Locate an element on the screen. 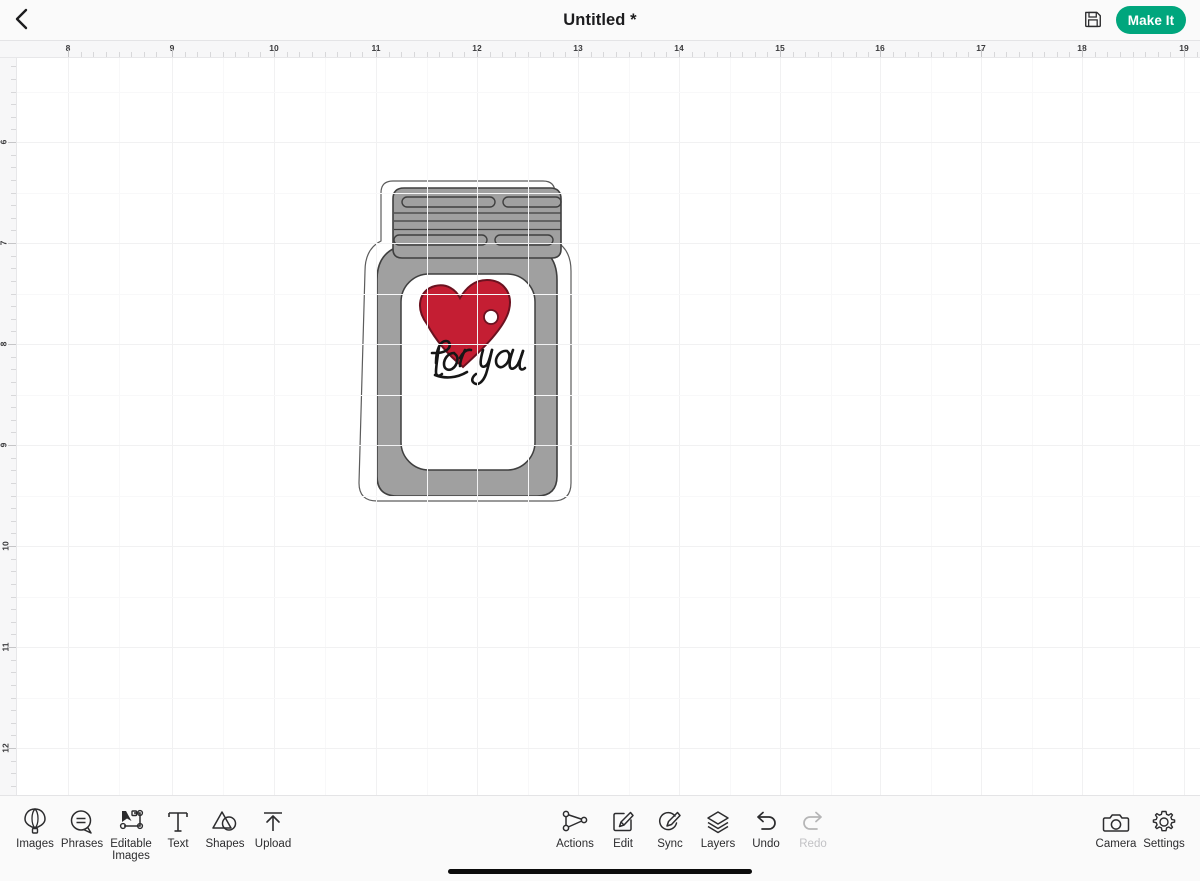 The width and height of the screenshot is (1200, 881). top-bar: Untitled * Make It is located at coordinates (600, 20).